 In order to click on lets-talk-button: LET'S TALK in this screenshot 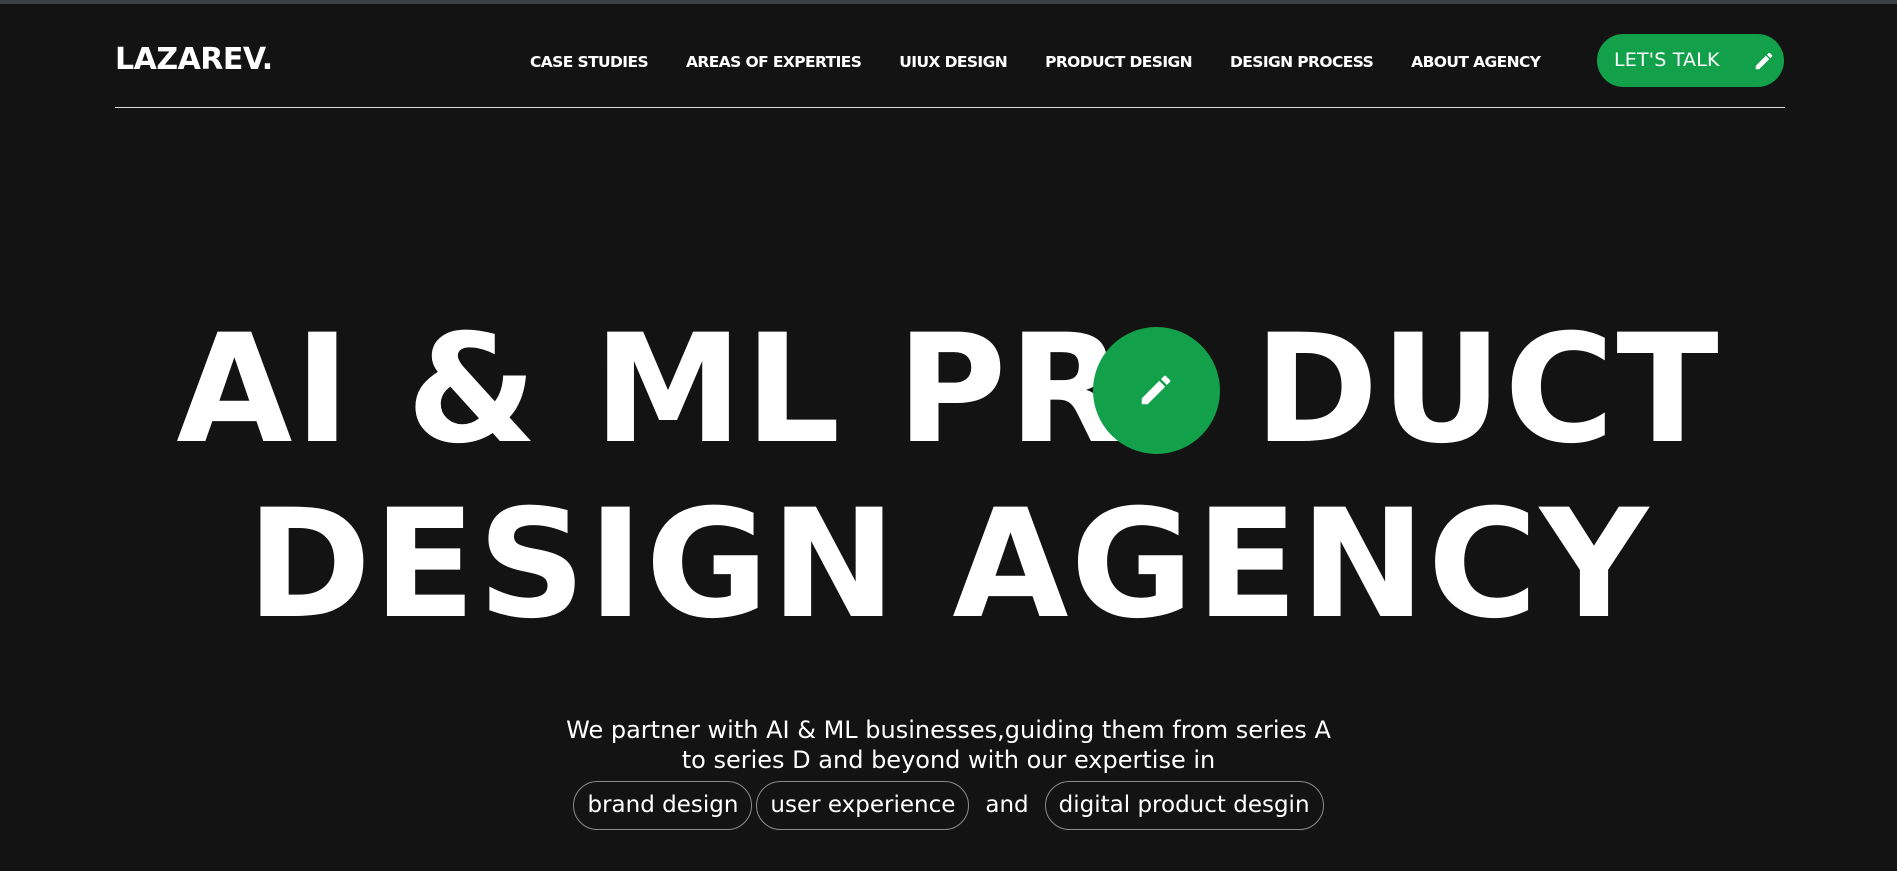, I will do `click(1690, 60)`.